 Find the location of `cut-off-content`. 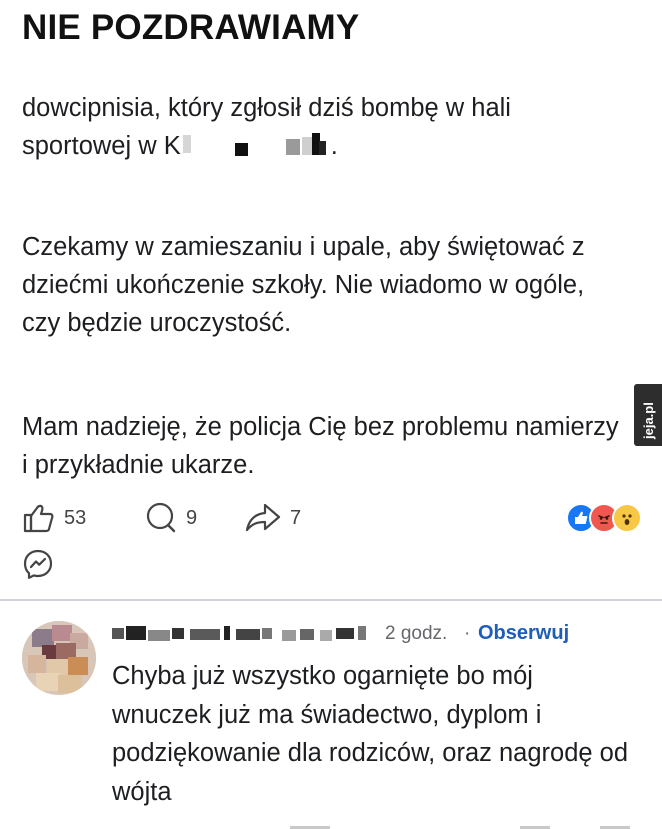

cut-off-content is located at coordinates (331, 826).